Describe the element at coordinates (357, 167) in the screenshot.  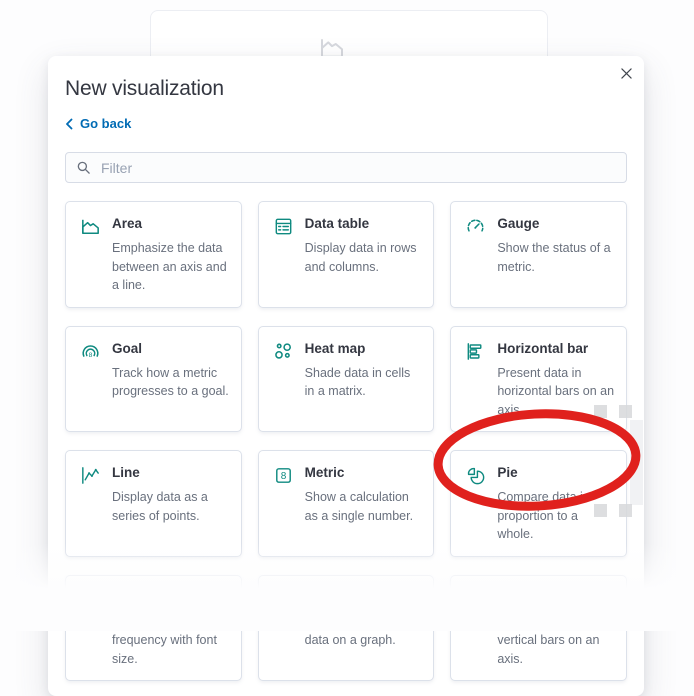
I see `filter-input` at that location.